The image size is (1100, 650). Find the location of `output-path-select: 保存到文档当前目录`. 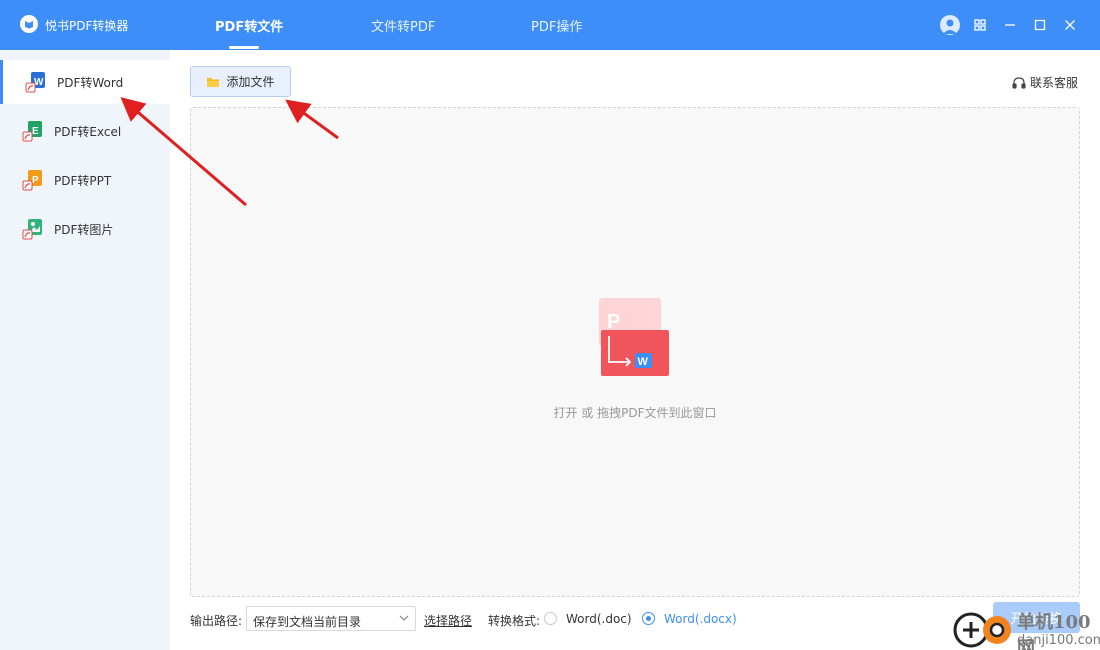

output-path-select: 保存到文档当前目录 is located at coordinates (331, 618).